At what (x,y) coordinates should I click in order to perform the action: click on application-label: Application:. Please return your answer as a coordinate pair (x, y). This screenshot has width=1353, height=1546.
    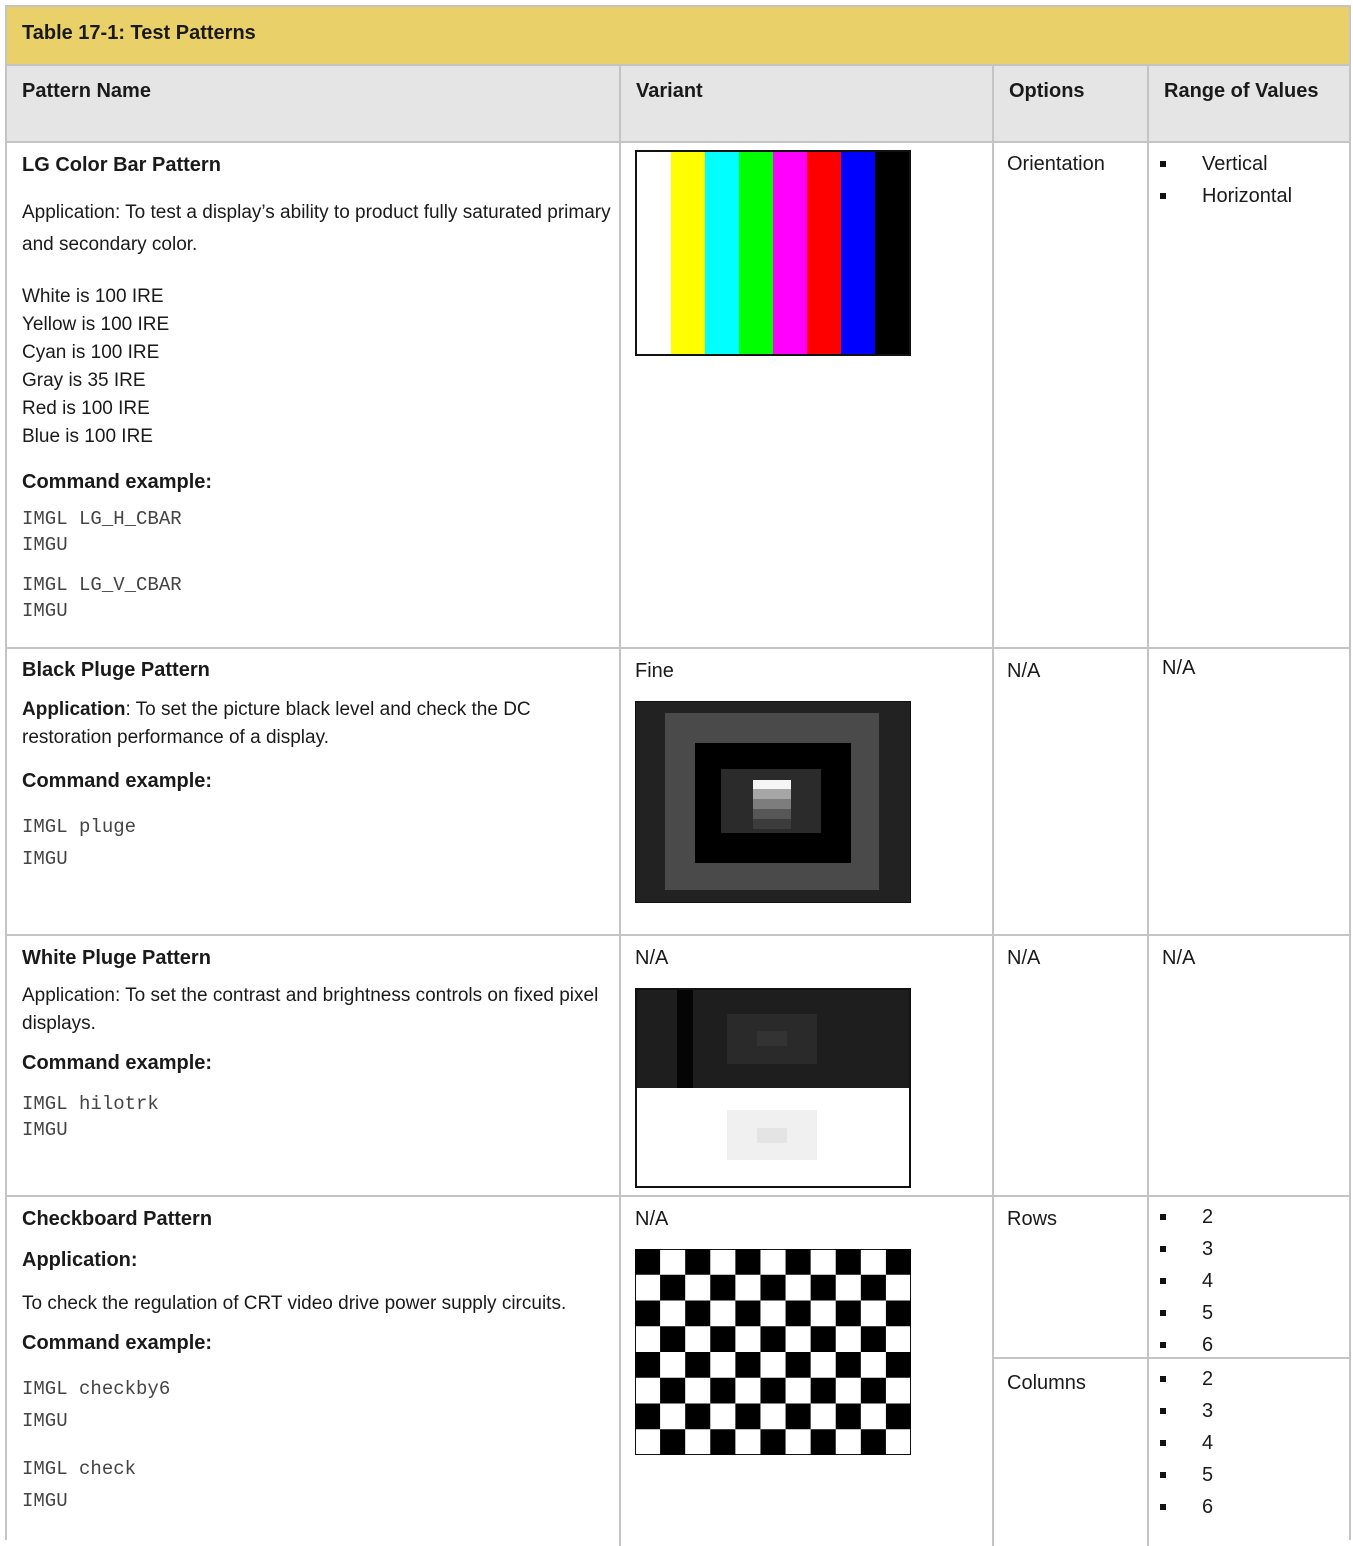
    Looking at the image, I should click on (80, 1260).